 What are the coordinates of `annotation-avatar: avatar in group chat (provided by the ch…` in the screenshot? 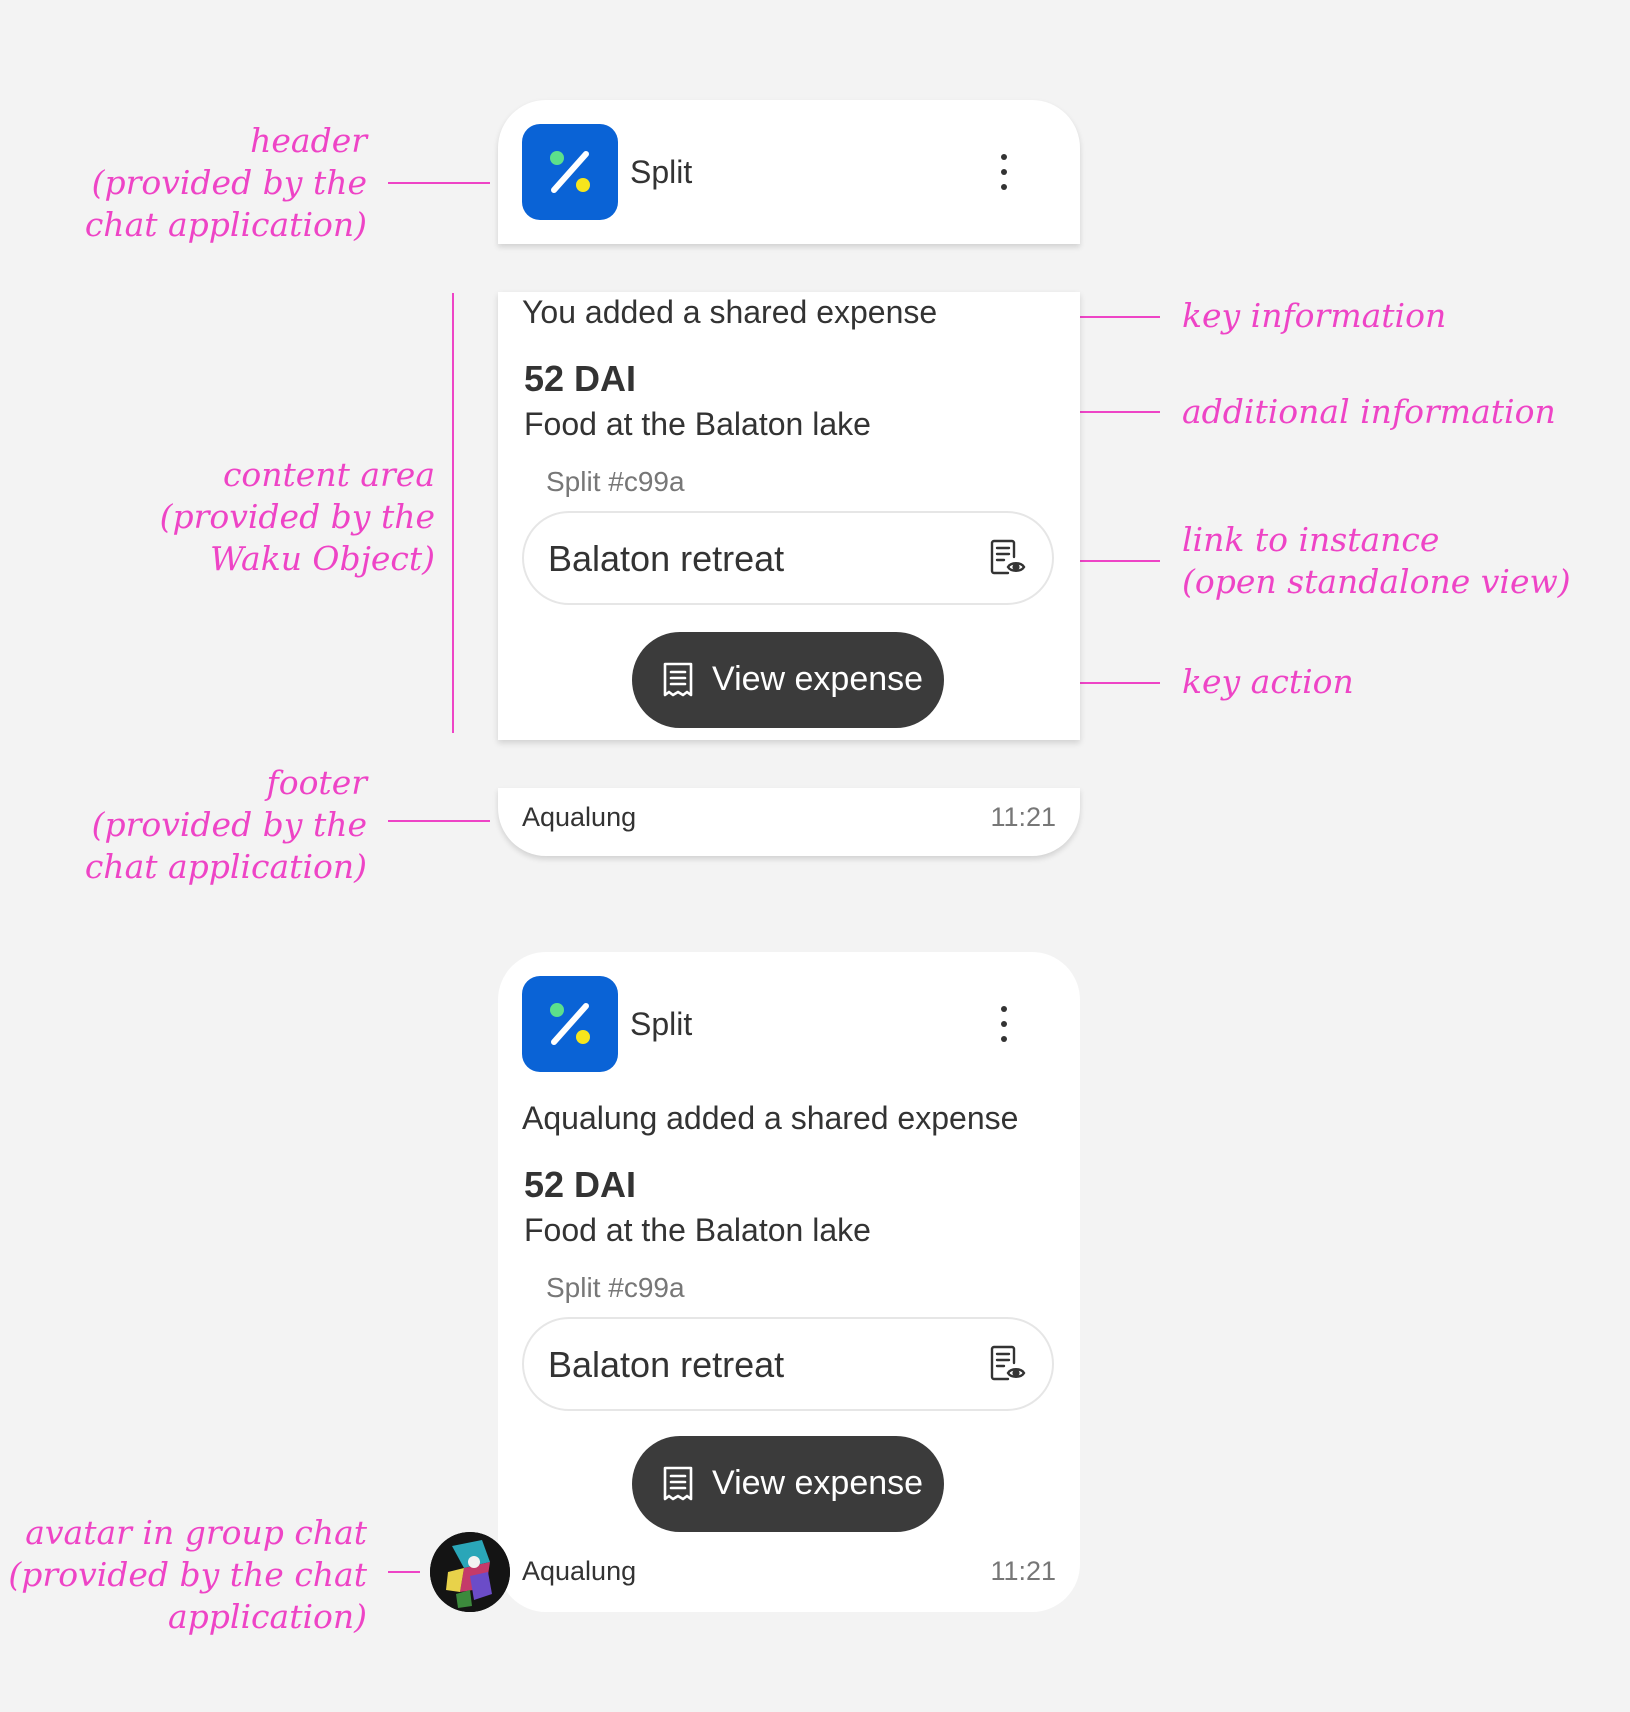 It's located at (187, 1574).